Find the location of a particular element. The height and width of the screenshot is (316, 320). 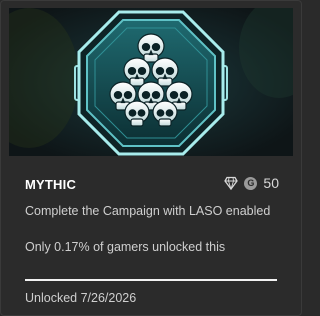

unlocked-date: Unlocked 7/26/2026 is located at coordinates (81, 298).